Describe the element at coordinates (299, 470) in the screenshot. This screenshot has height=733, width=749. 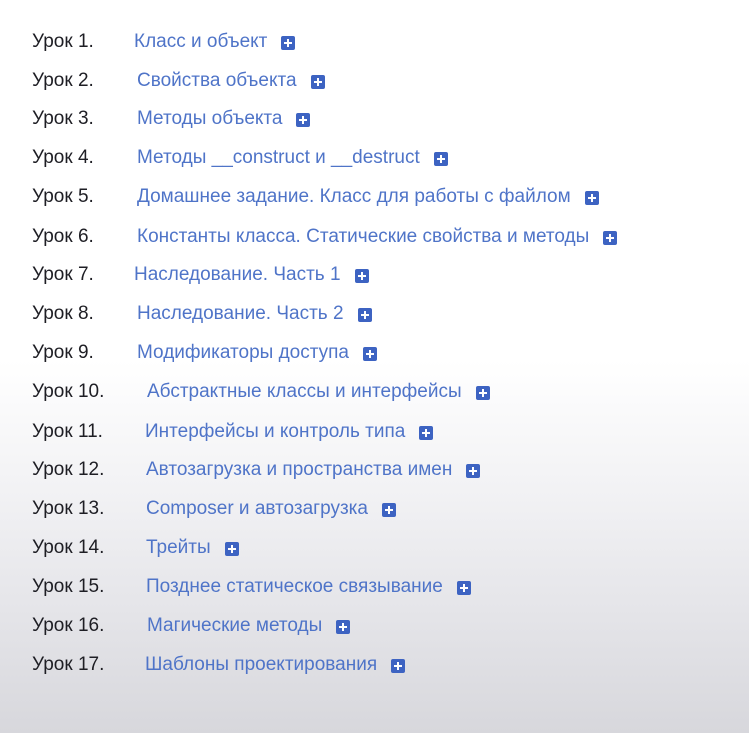
I see `lesson-link: Автозагрузка и пространства имен` at that location.